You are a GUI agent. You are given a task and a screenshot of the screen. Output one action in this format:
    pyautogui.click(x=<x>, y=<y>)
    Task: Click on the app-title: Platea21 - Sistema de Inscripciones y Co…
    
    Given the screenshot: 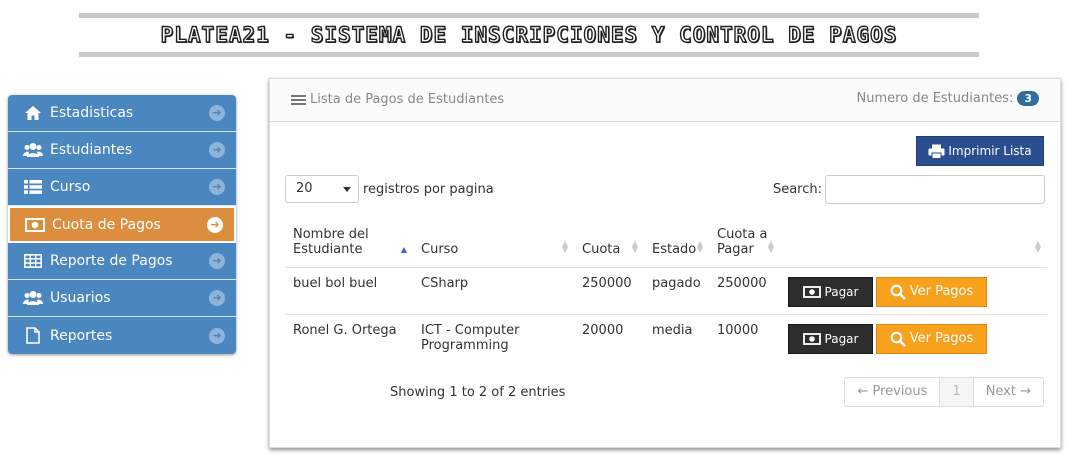 What is the action you would take?
    pyautogui.click(x=529, y=34)
    